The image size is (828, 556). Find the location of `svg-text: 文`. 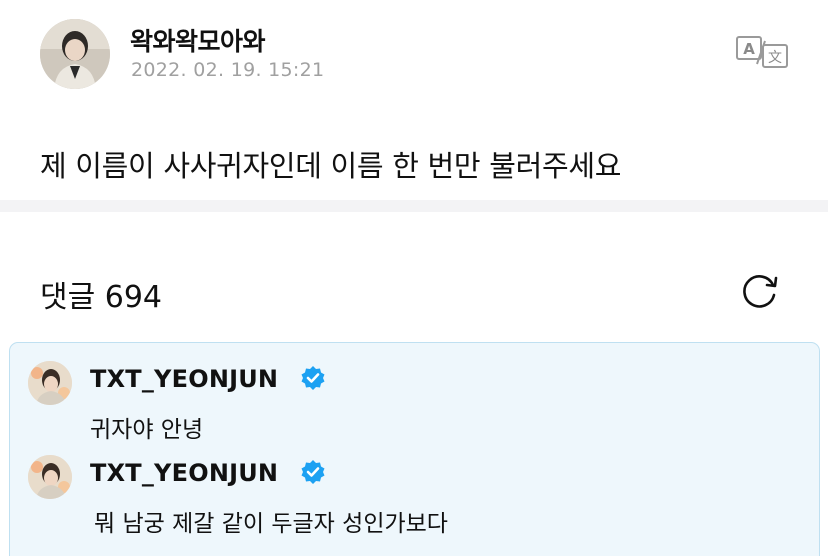

svg-text: 文 is located at coordinates (775, 58).